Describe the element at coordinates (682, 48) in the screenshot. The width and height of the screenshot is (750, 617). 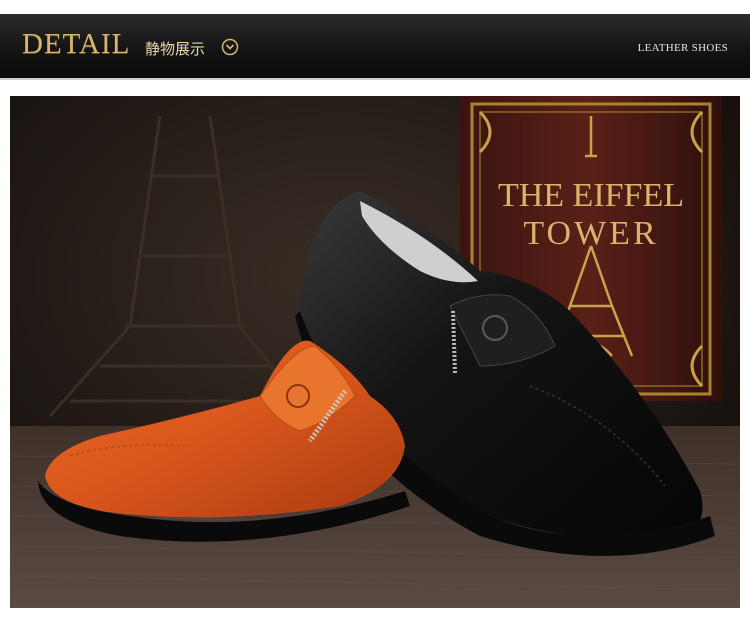
I see `category-label: LEATHER SHOES` at that location.